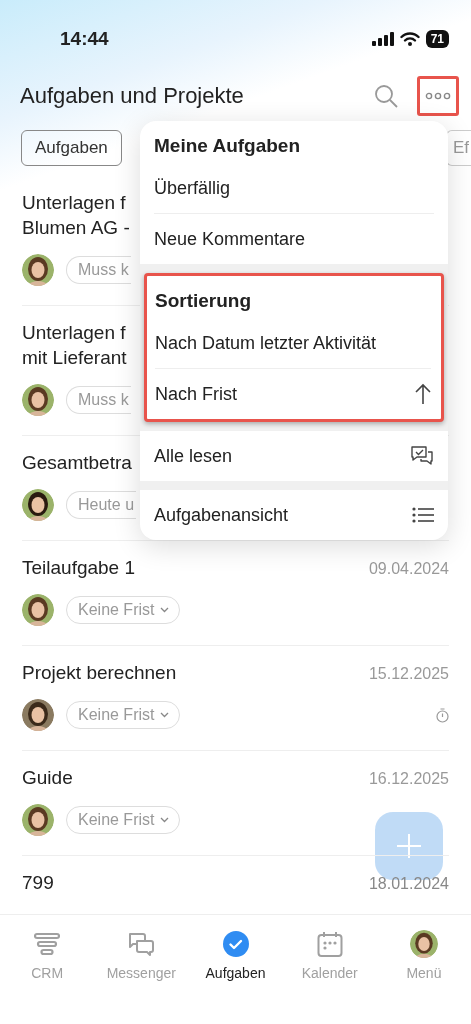 This screenshot has width=471, height=1024. I want to click on menu-item: Nach Datum letzter Aktivität, so click(293, 343).